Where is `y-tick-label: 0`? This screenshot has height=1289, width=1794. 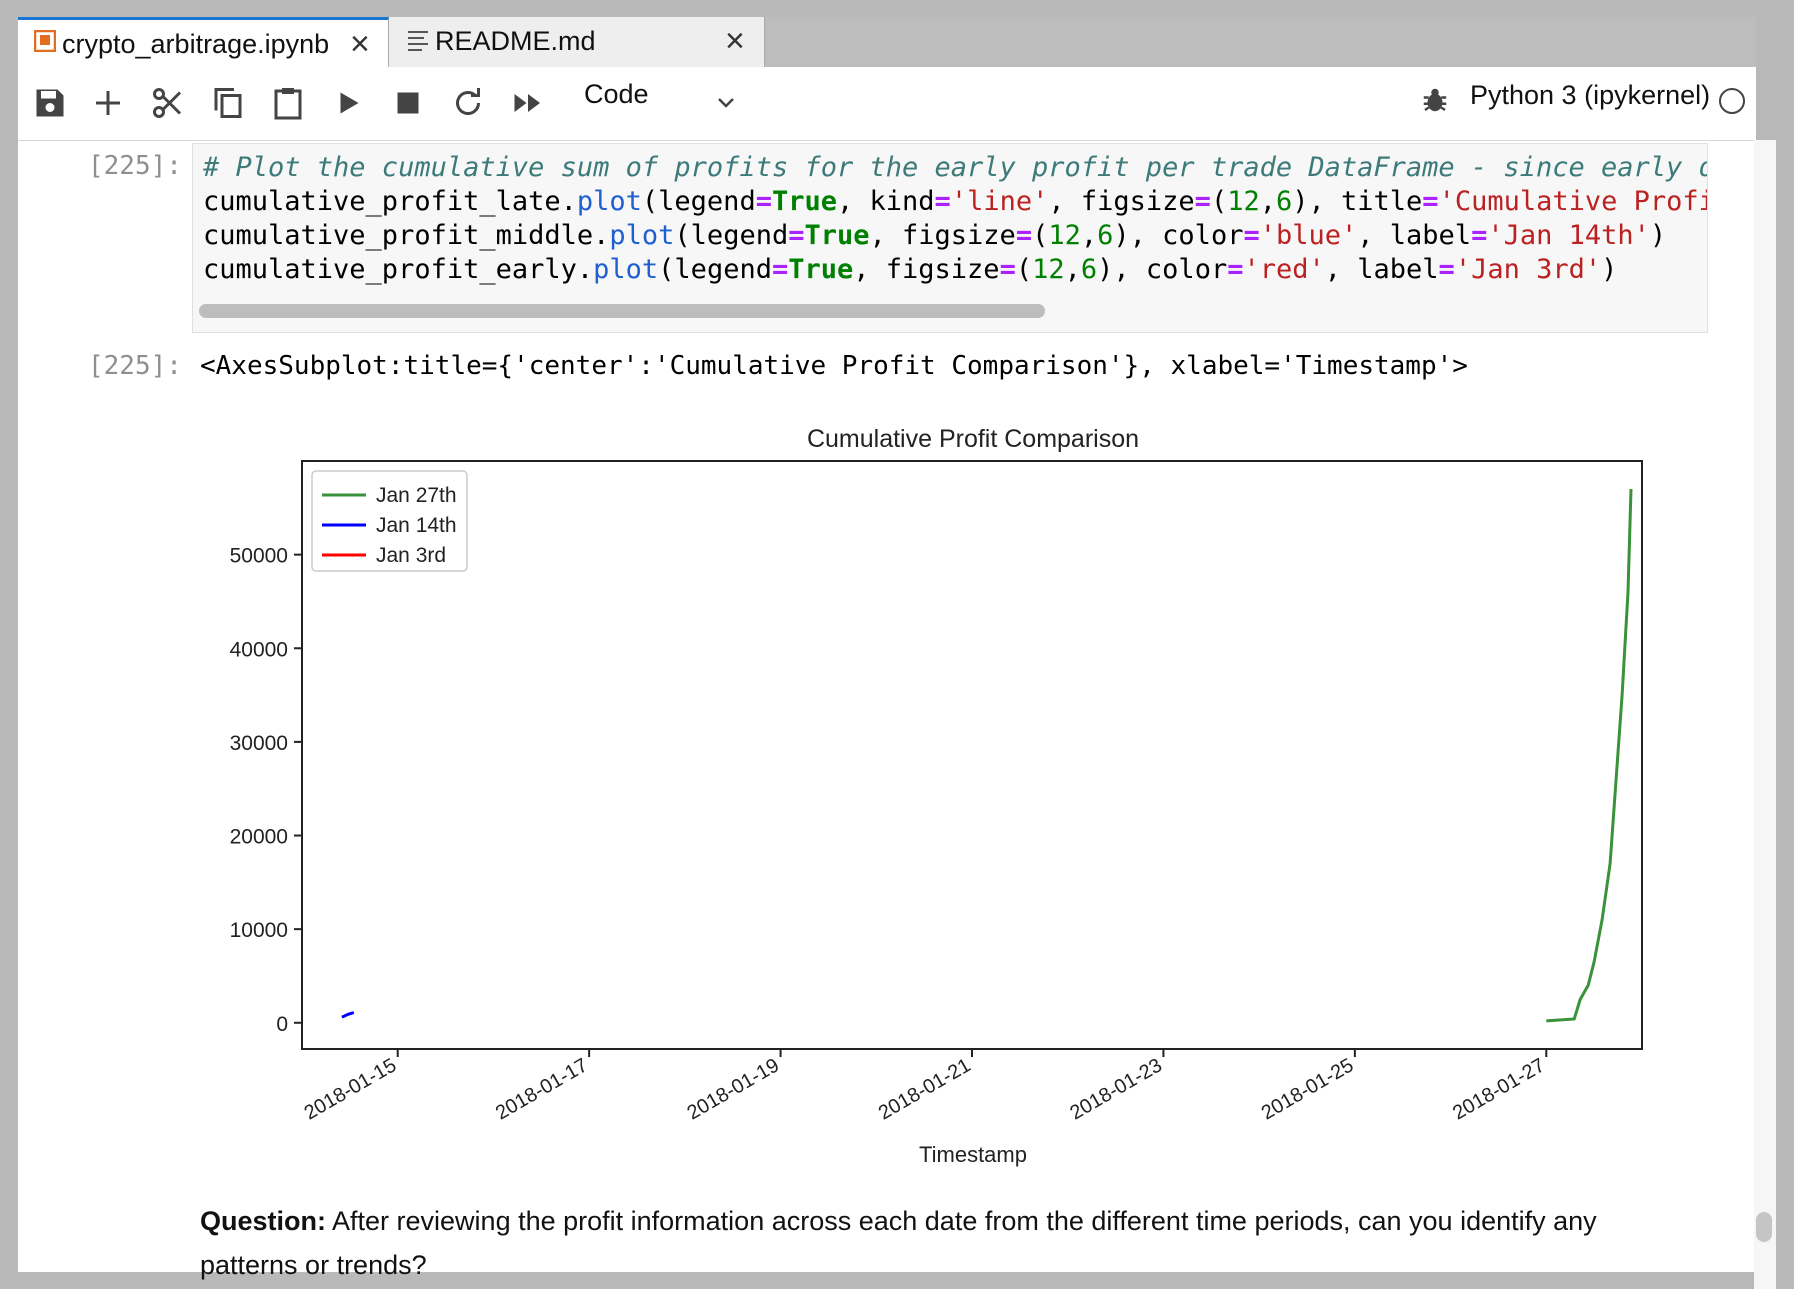
y-tick-label: 0 is located at coordinates (282, 1024).